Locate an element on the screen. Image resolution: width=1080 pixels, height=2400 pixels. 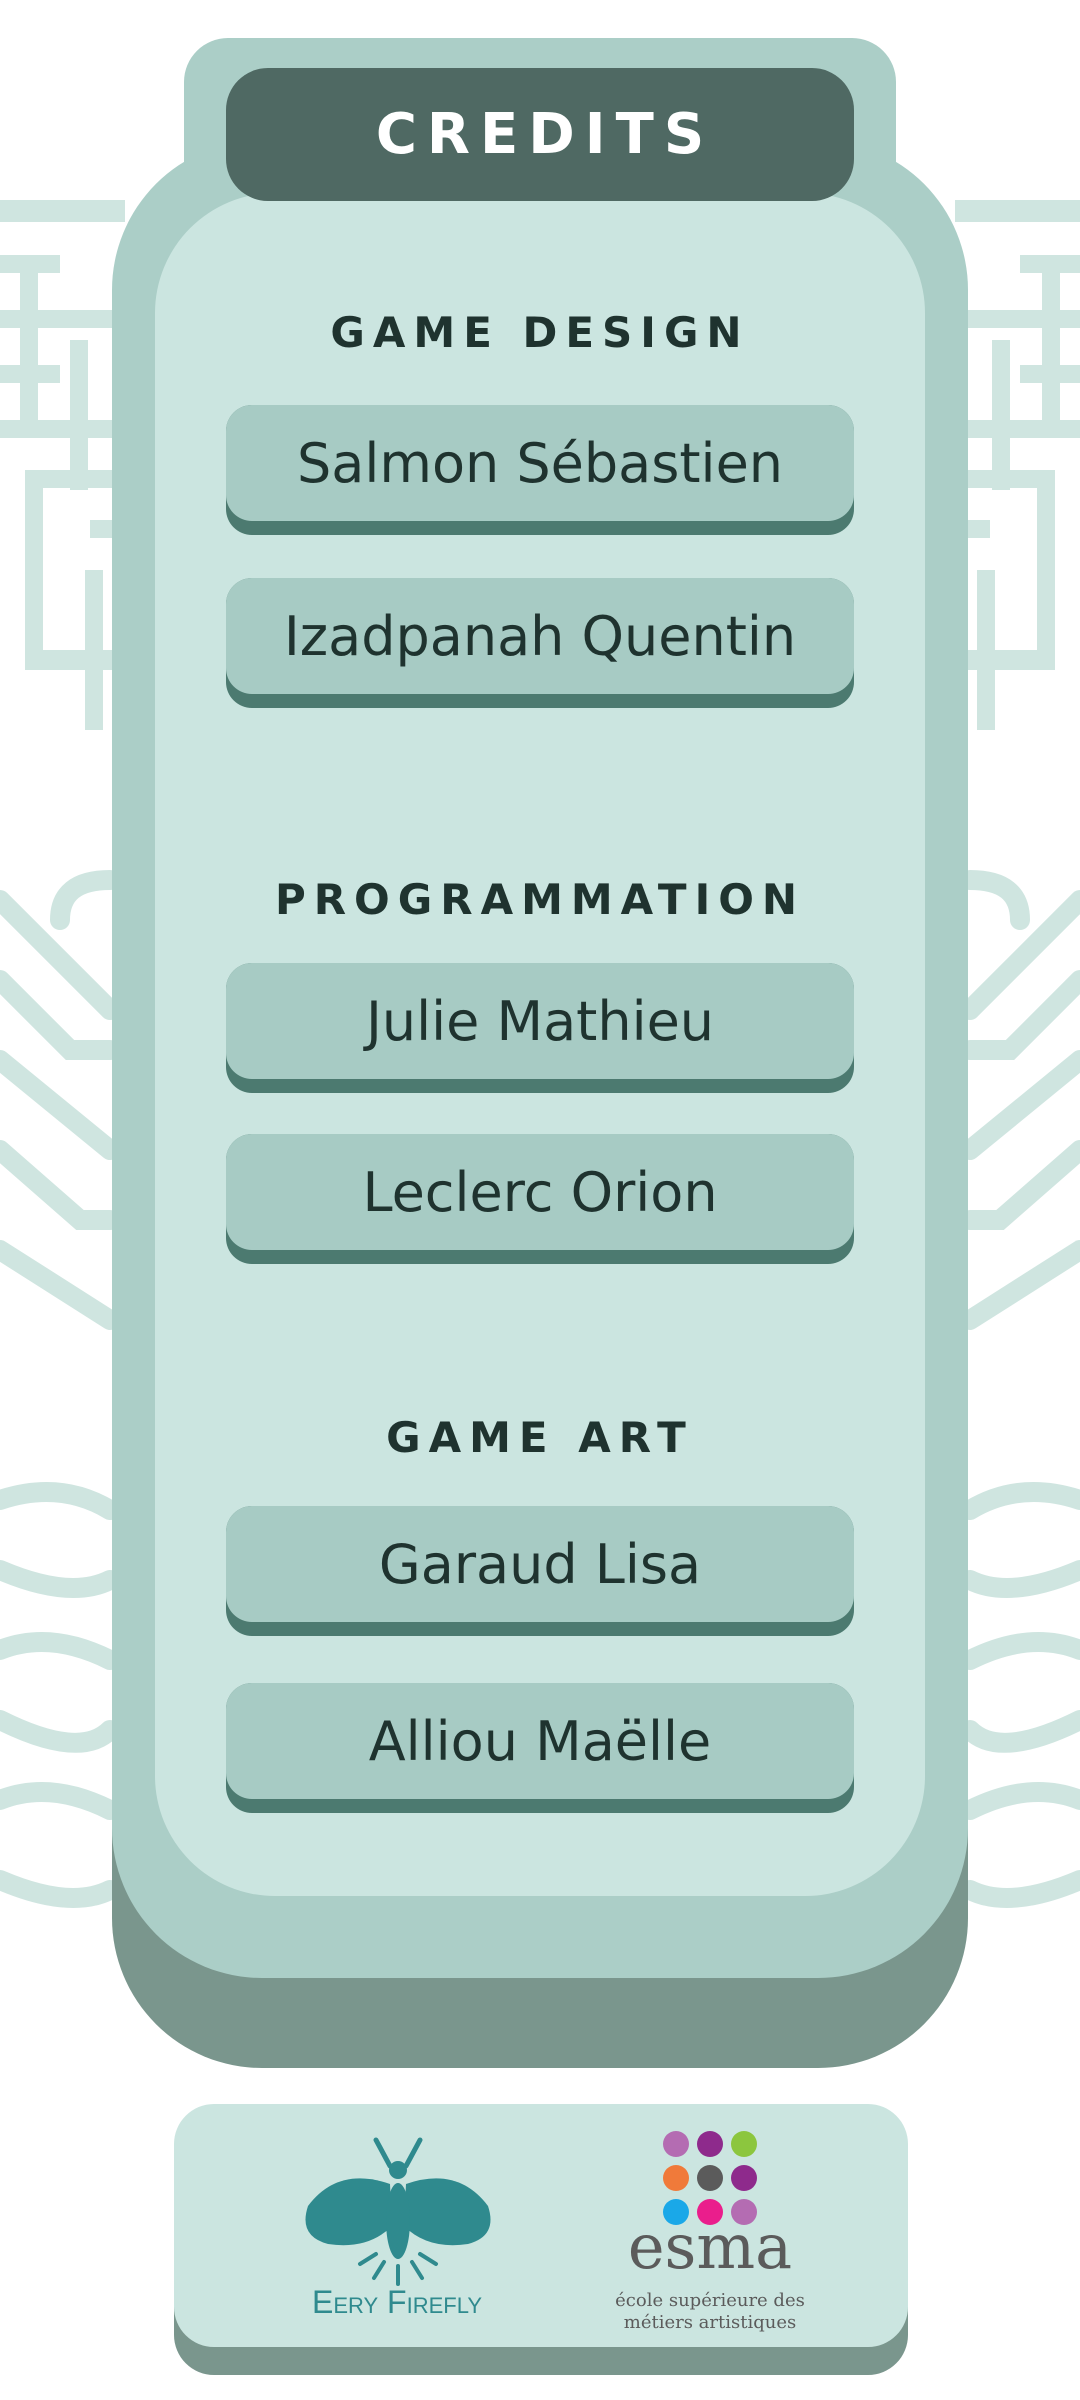
name-card: Alliou Maëlle is located at coordinates (540, 1748).